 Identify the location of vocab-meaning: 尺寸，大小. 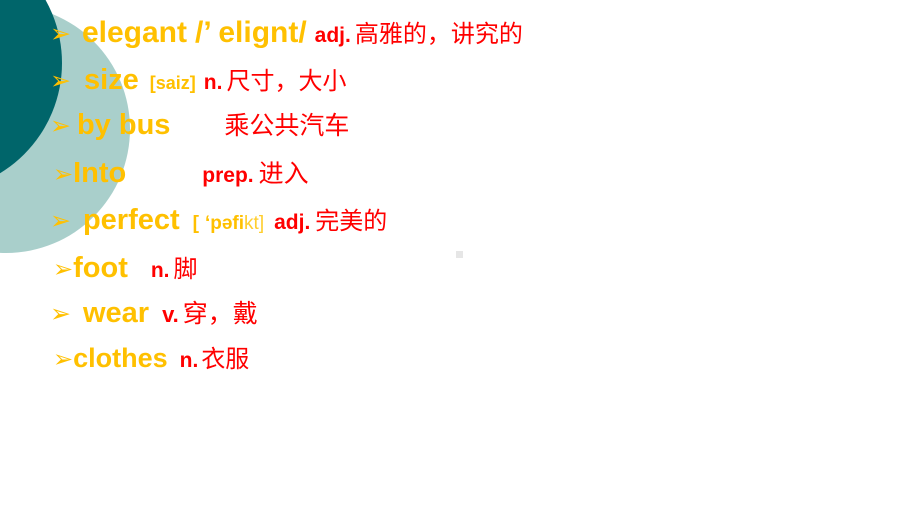
(286, 81).